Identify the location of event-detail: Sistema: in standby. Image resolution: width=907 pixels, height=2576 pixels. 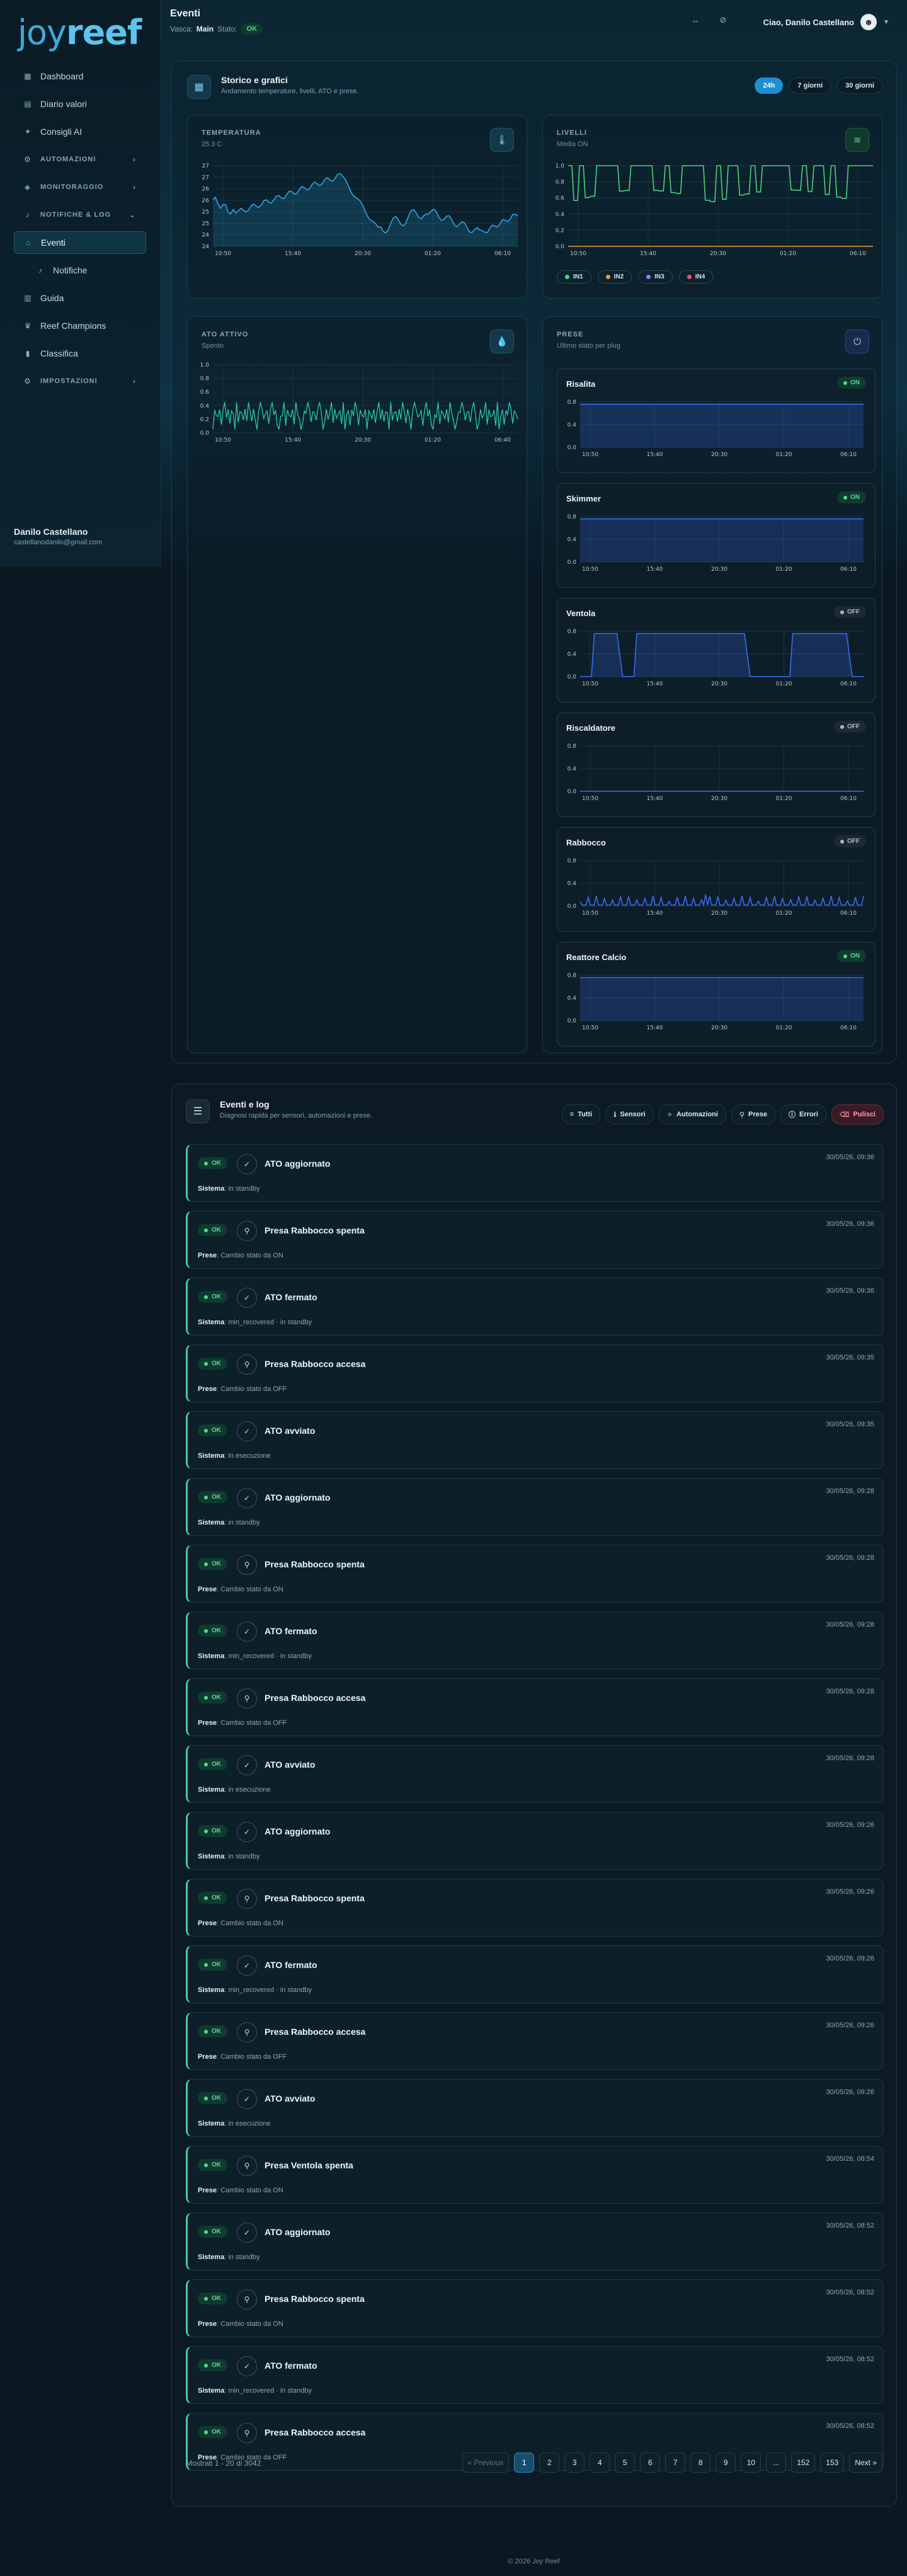
(229, 2257).